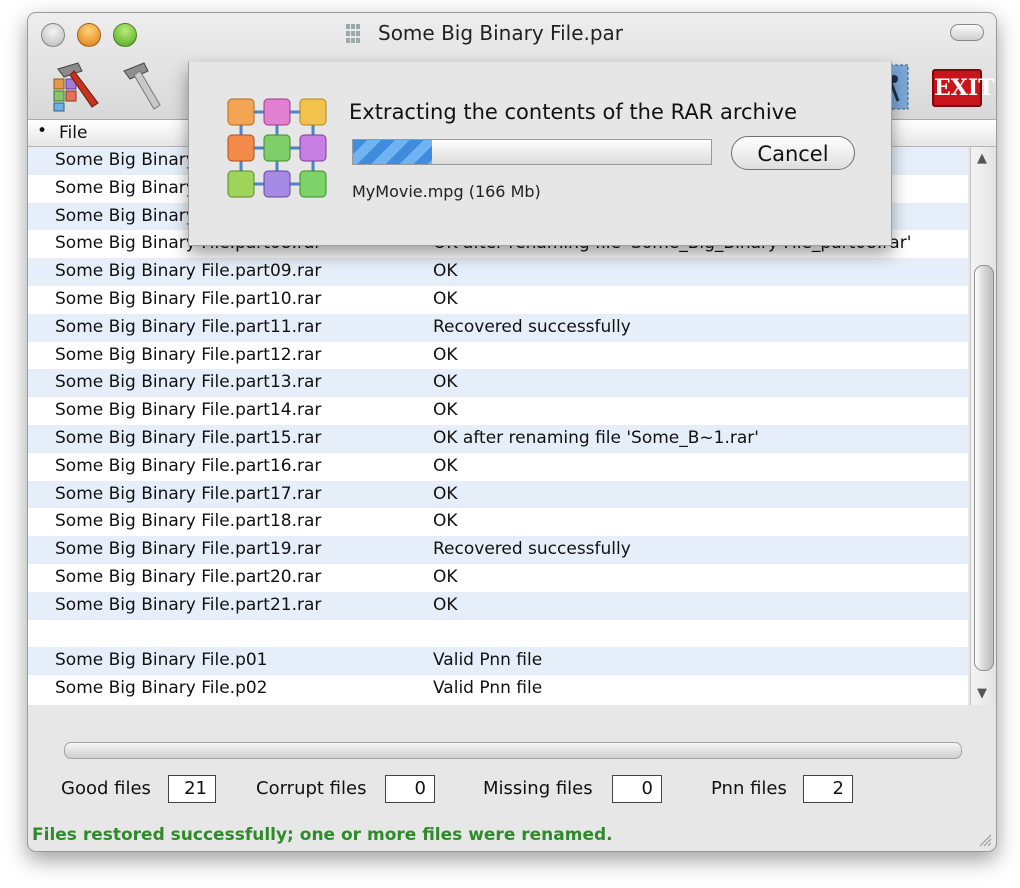 This screenshot has height=888, width=1020. I want to click on window-title: Some Big Binary File.par, so click(501, 33).